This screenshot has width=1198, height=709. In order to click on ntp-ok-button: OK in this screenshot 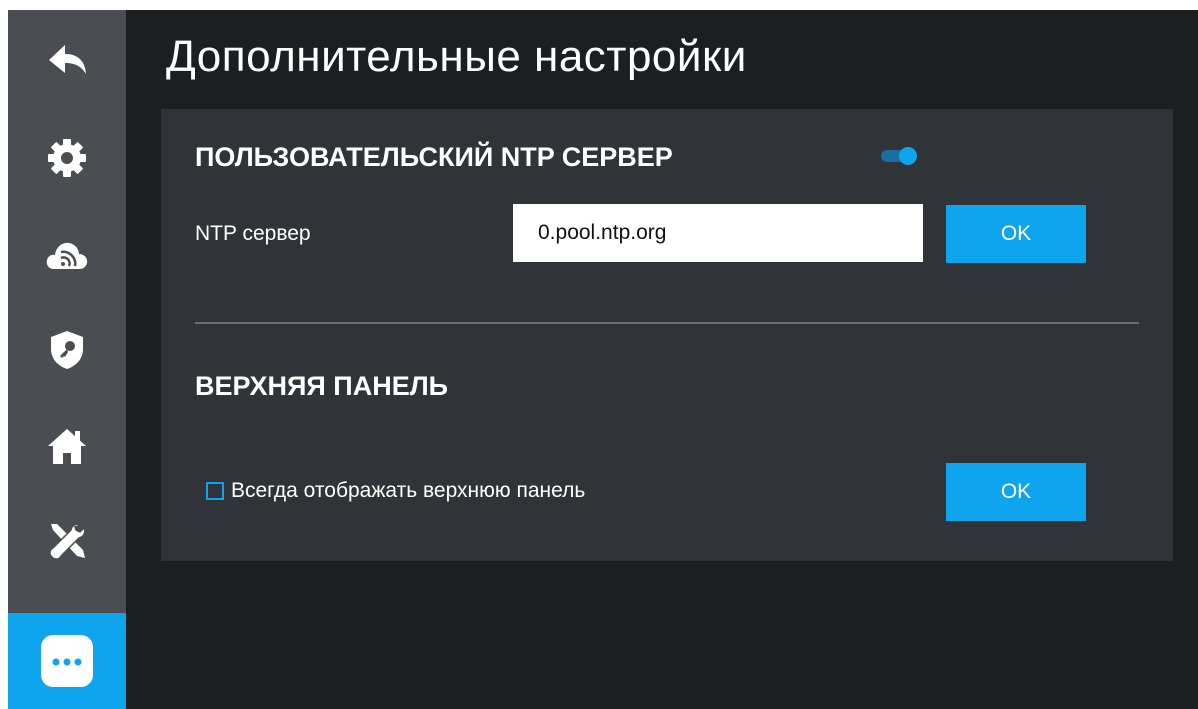, I will do `click(1016, 234)`.